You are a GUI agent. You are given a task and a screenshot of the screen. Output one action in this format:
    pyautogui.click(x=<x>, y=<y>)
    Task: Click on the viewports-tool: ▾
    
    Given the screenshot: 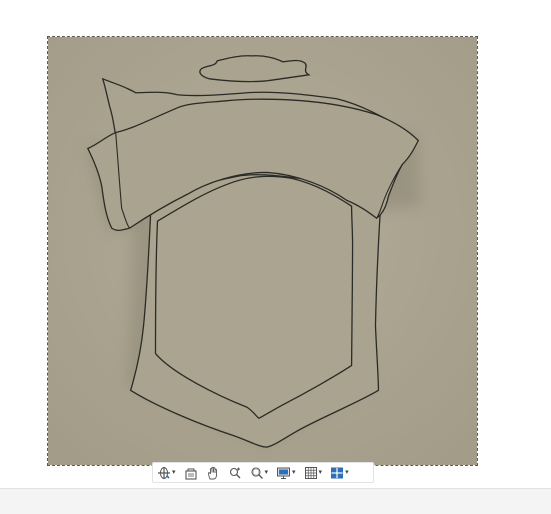 What is the action you would take?
    pyautogui.click(x=339, y=472)
    